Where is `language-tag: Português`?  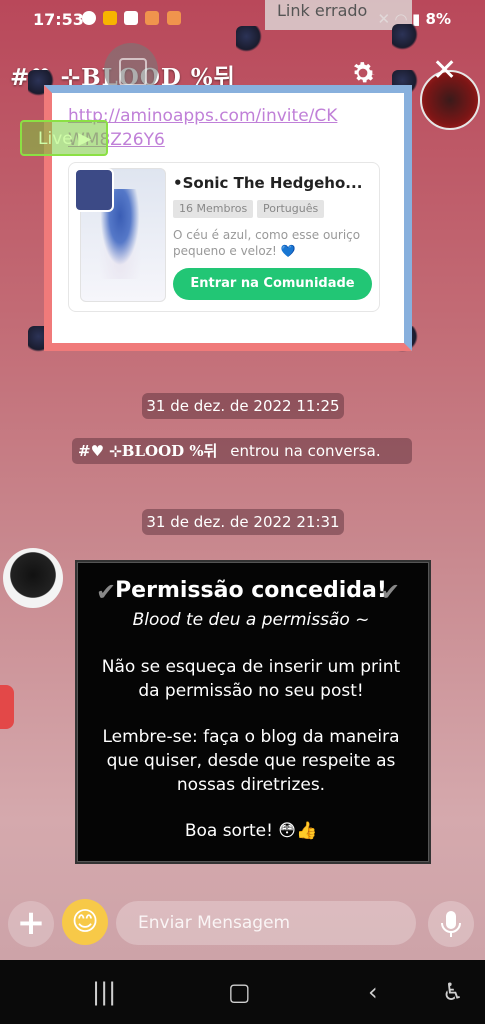 language-tag: Português is located at coordinates (291, 209).